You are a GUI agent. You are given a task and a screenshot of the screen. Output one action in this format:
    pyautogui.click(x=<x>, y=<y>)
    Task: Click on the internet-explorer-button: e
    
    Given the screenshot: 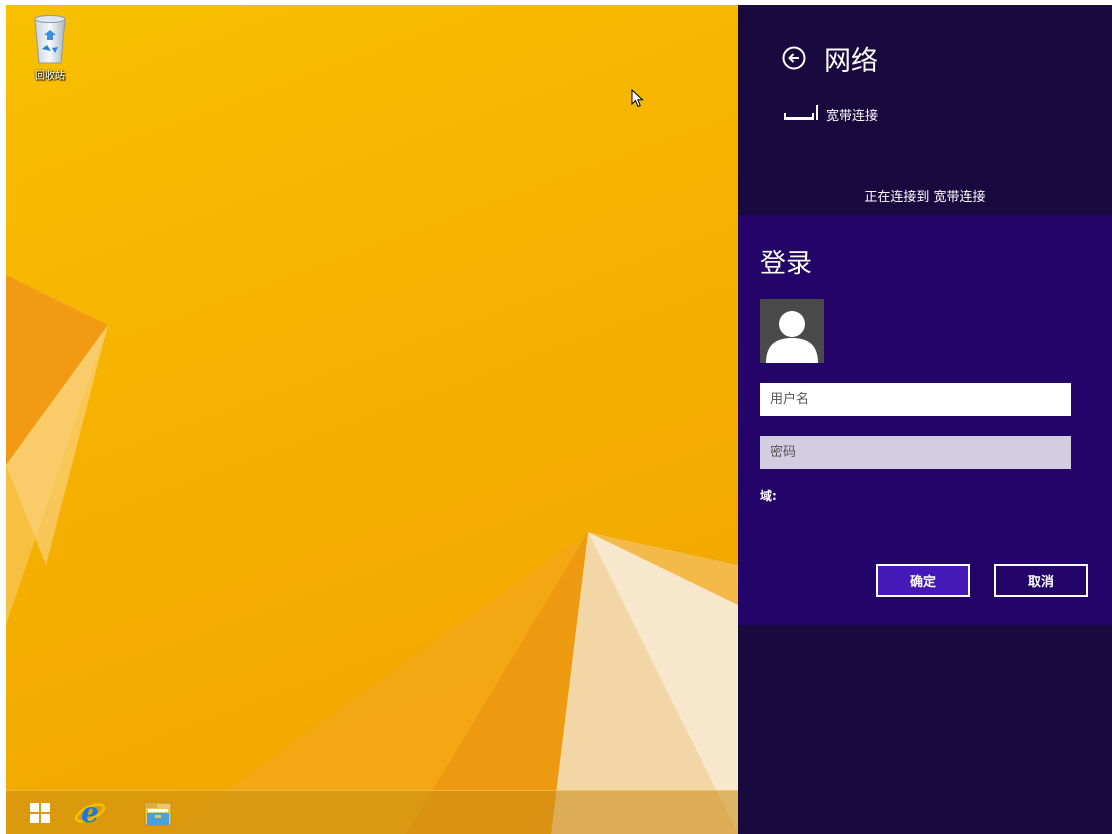 What is the action you would take?
    pyautogui.click(x=90, y=812)
    